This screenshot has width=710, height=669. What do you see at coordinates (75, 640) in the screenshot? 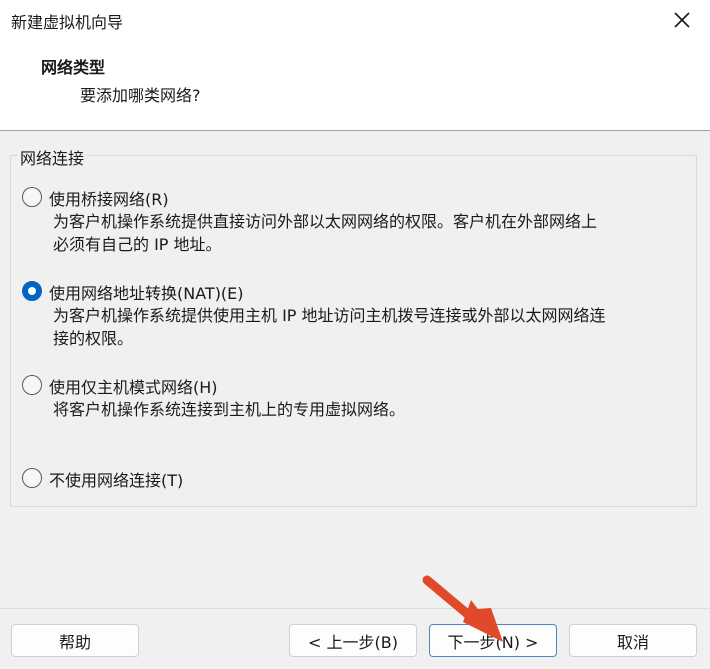
I see `help-button: 帮助` at bounding box center [75, 640].